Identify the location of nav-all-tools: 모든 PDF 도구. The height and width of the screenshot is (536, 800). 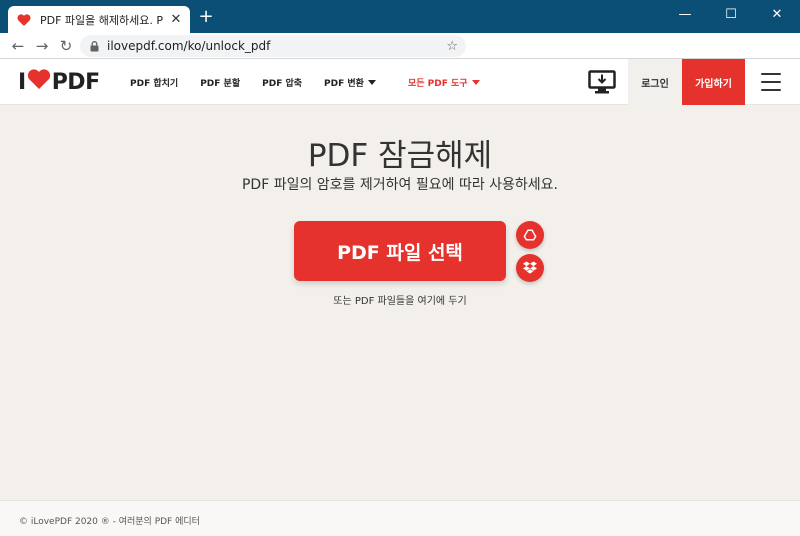
(444, 82).